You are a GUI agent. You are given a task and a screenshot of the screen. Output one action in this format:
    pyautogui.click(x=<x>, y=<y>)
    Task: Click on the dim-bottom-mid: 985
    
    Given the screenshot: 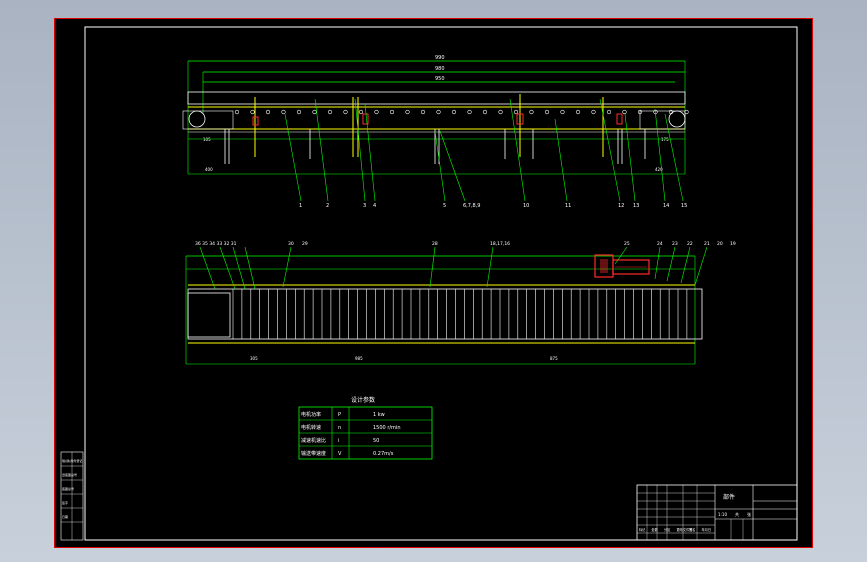 What is the action you would take?
    pyautogui.click(x=359, y=358)
    